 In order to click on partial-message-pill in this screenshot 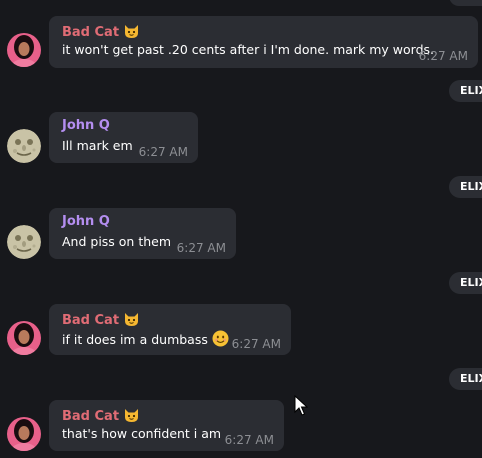, I will do `click(465, 3)`.